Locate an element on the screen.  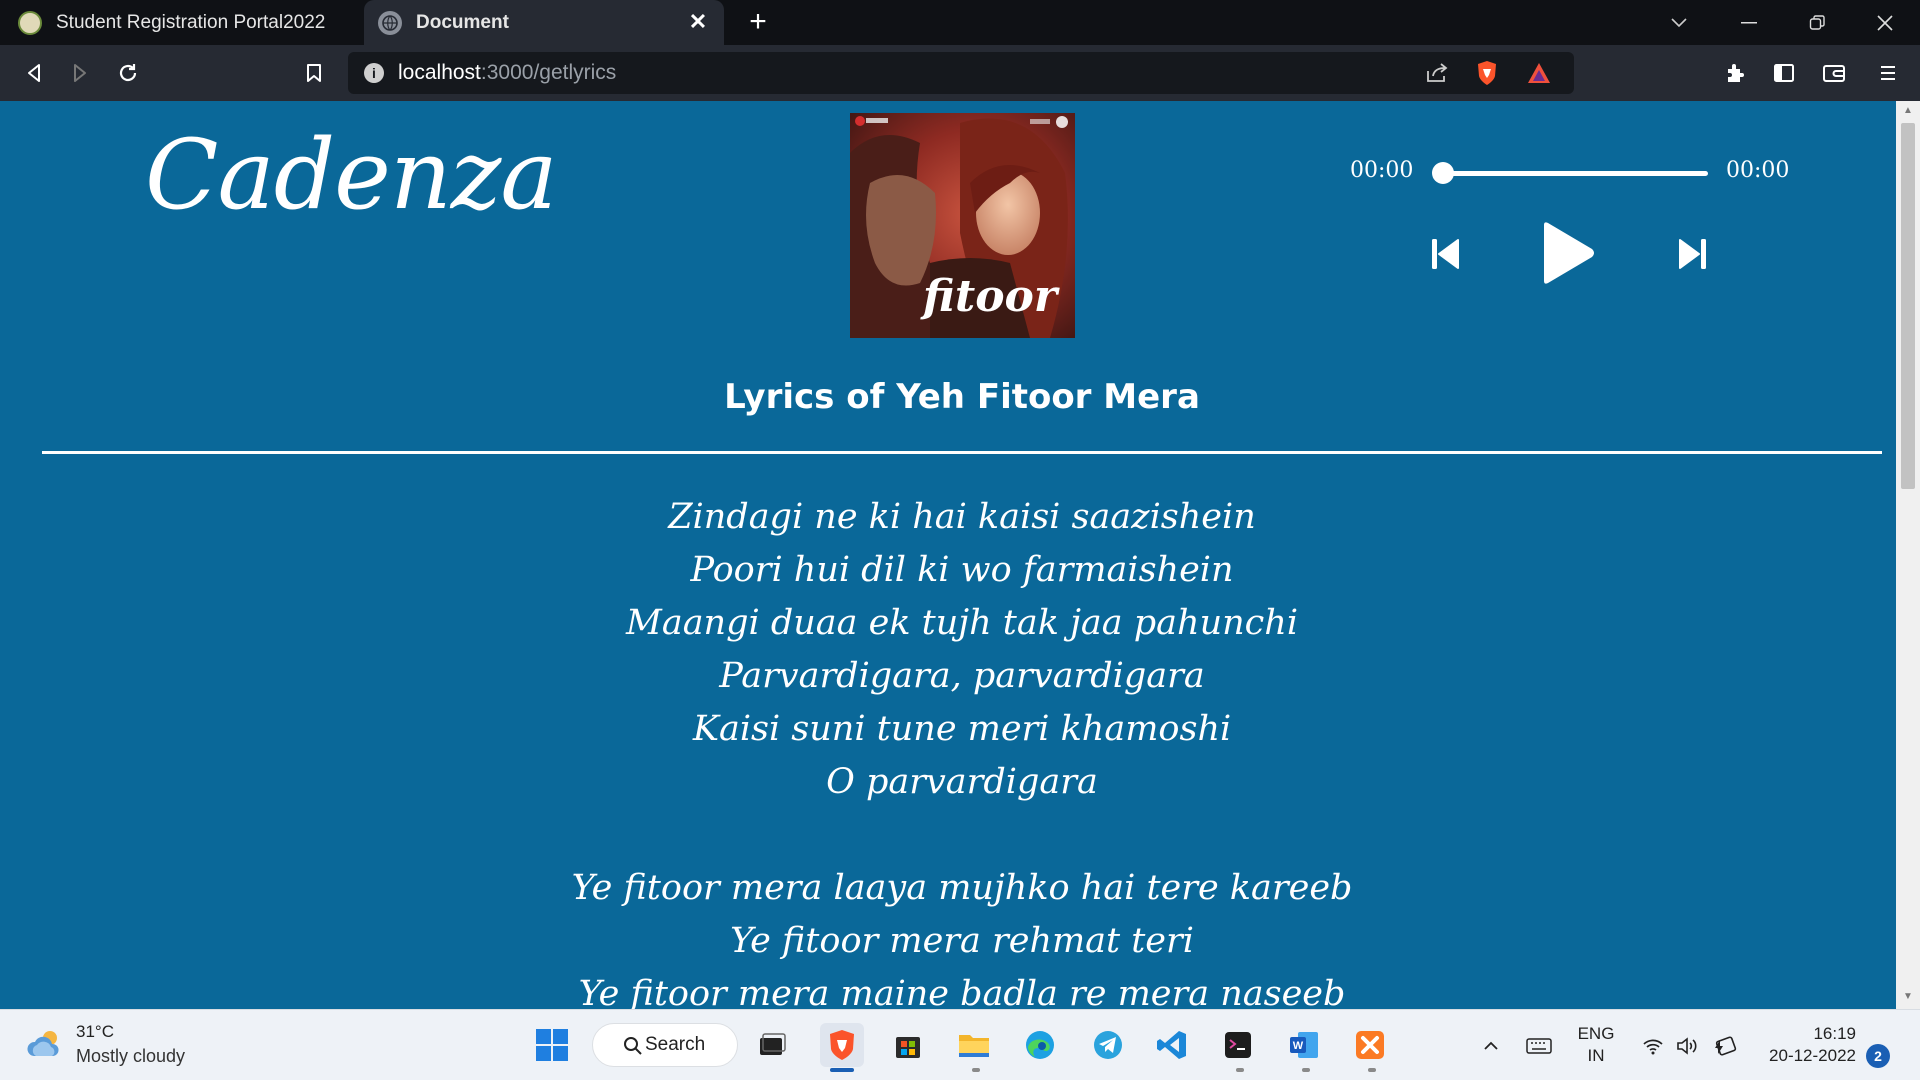
active-app-indicator is located at coordinates (842, 1070).